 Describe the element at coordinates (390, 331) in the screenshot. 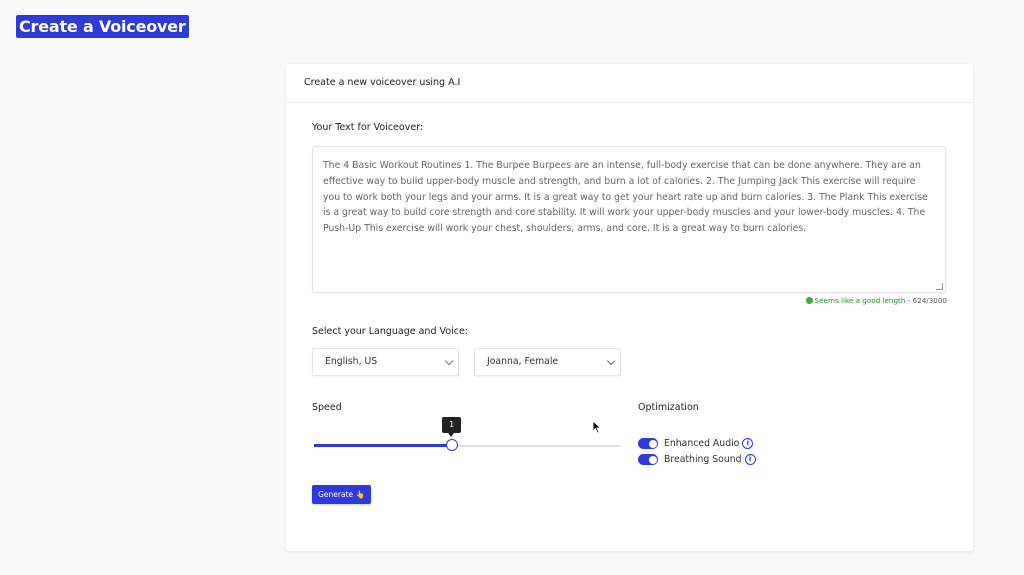

I see `language-label: Select your Language and Voice:` at that location.